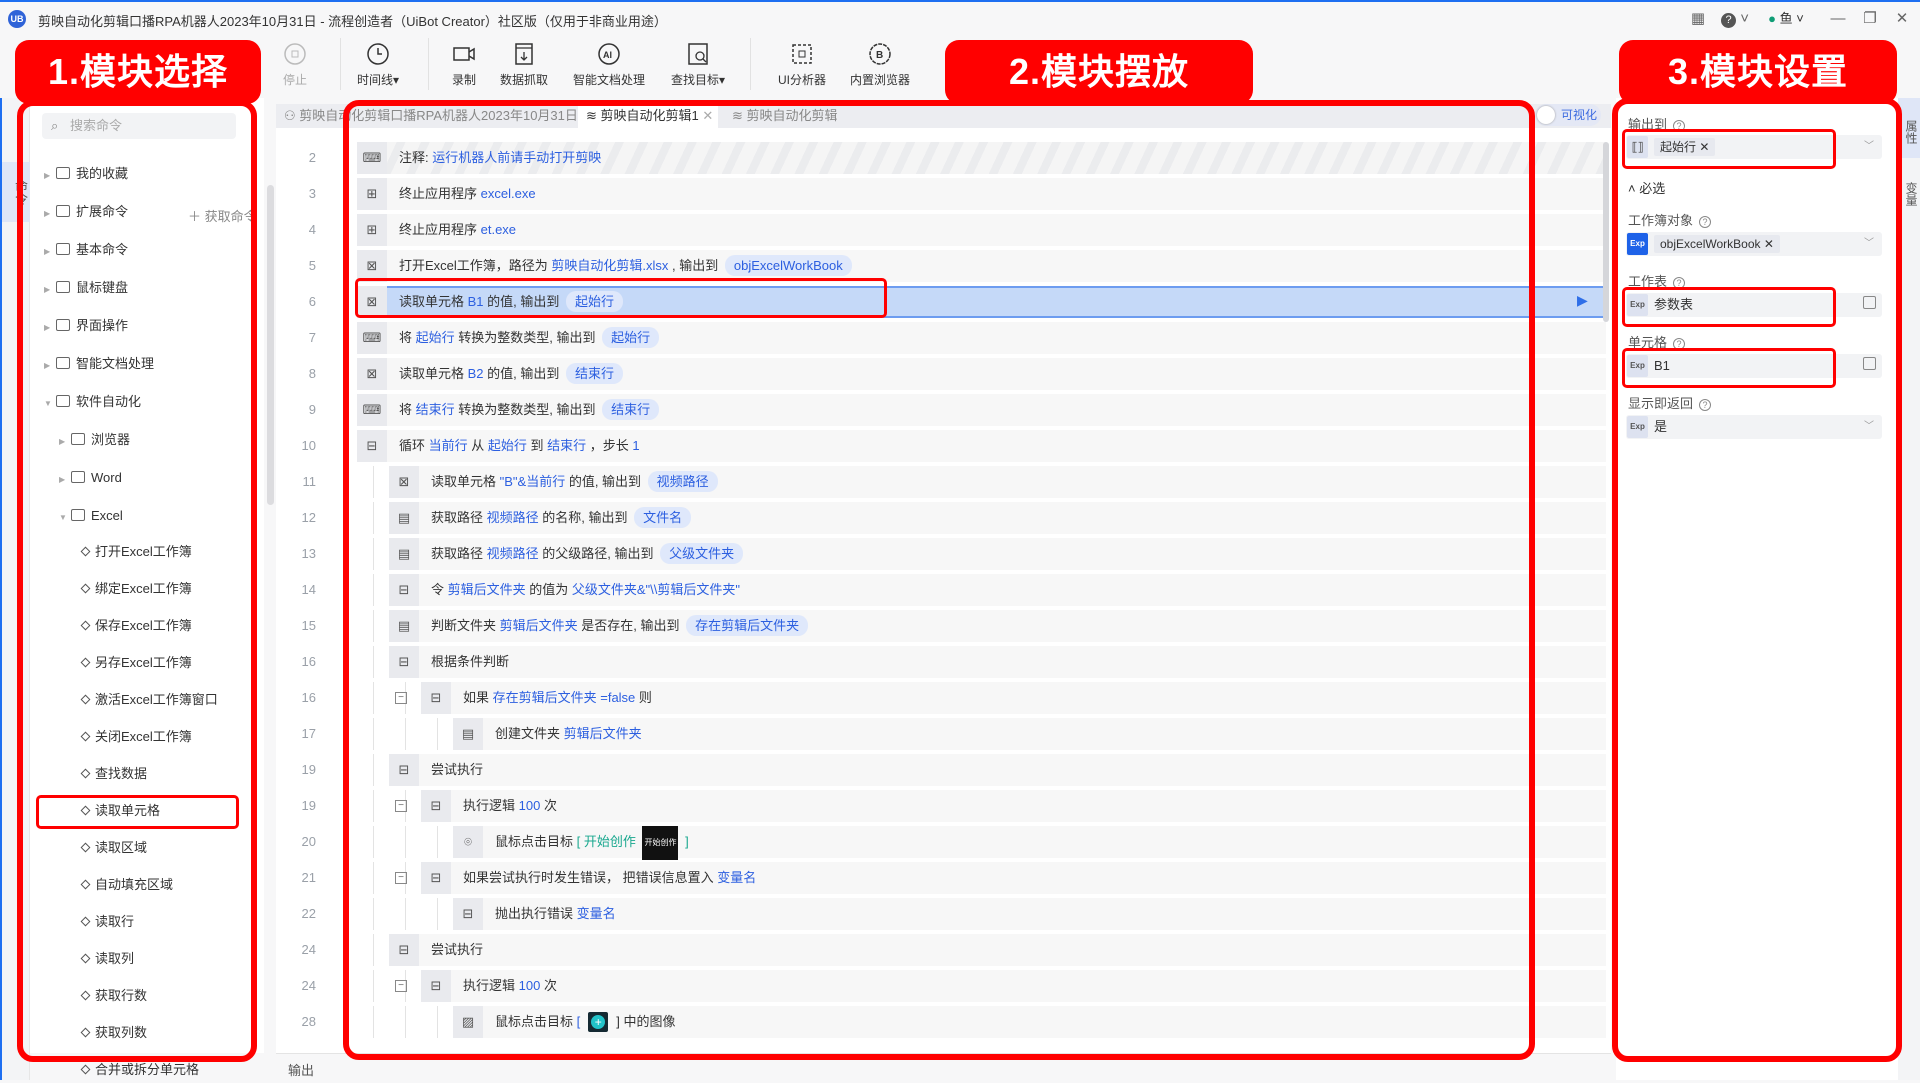 The height and width of the screenshot is (1083, 1920). I want to click on command-item: 读取行, so click(107, 922).